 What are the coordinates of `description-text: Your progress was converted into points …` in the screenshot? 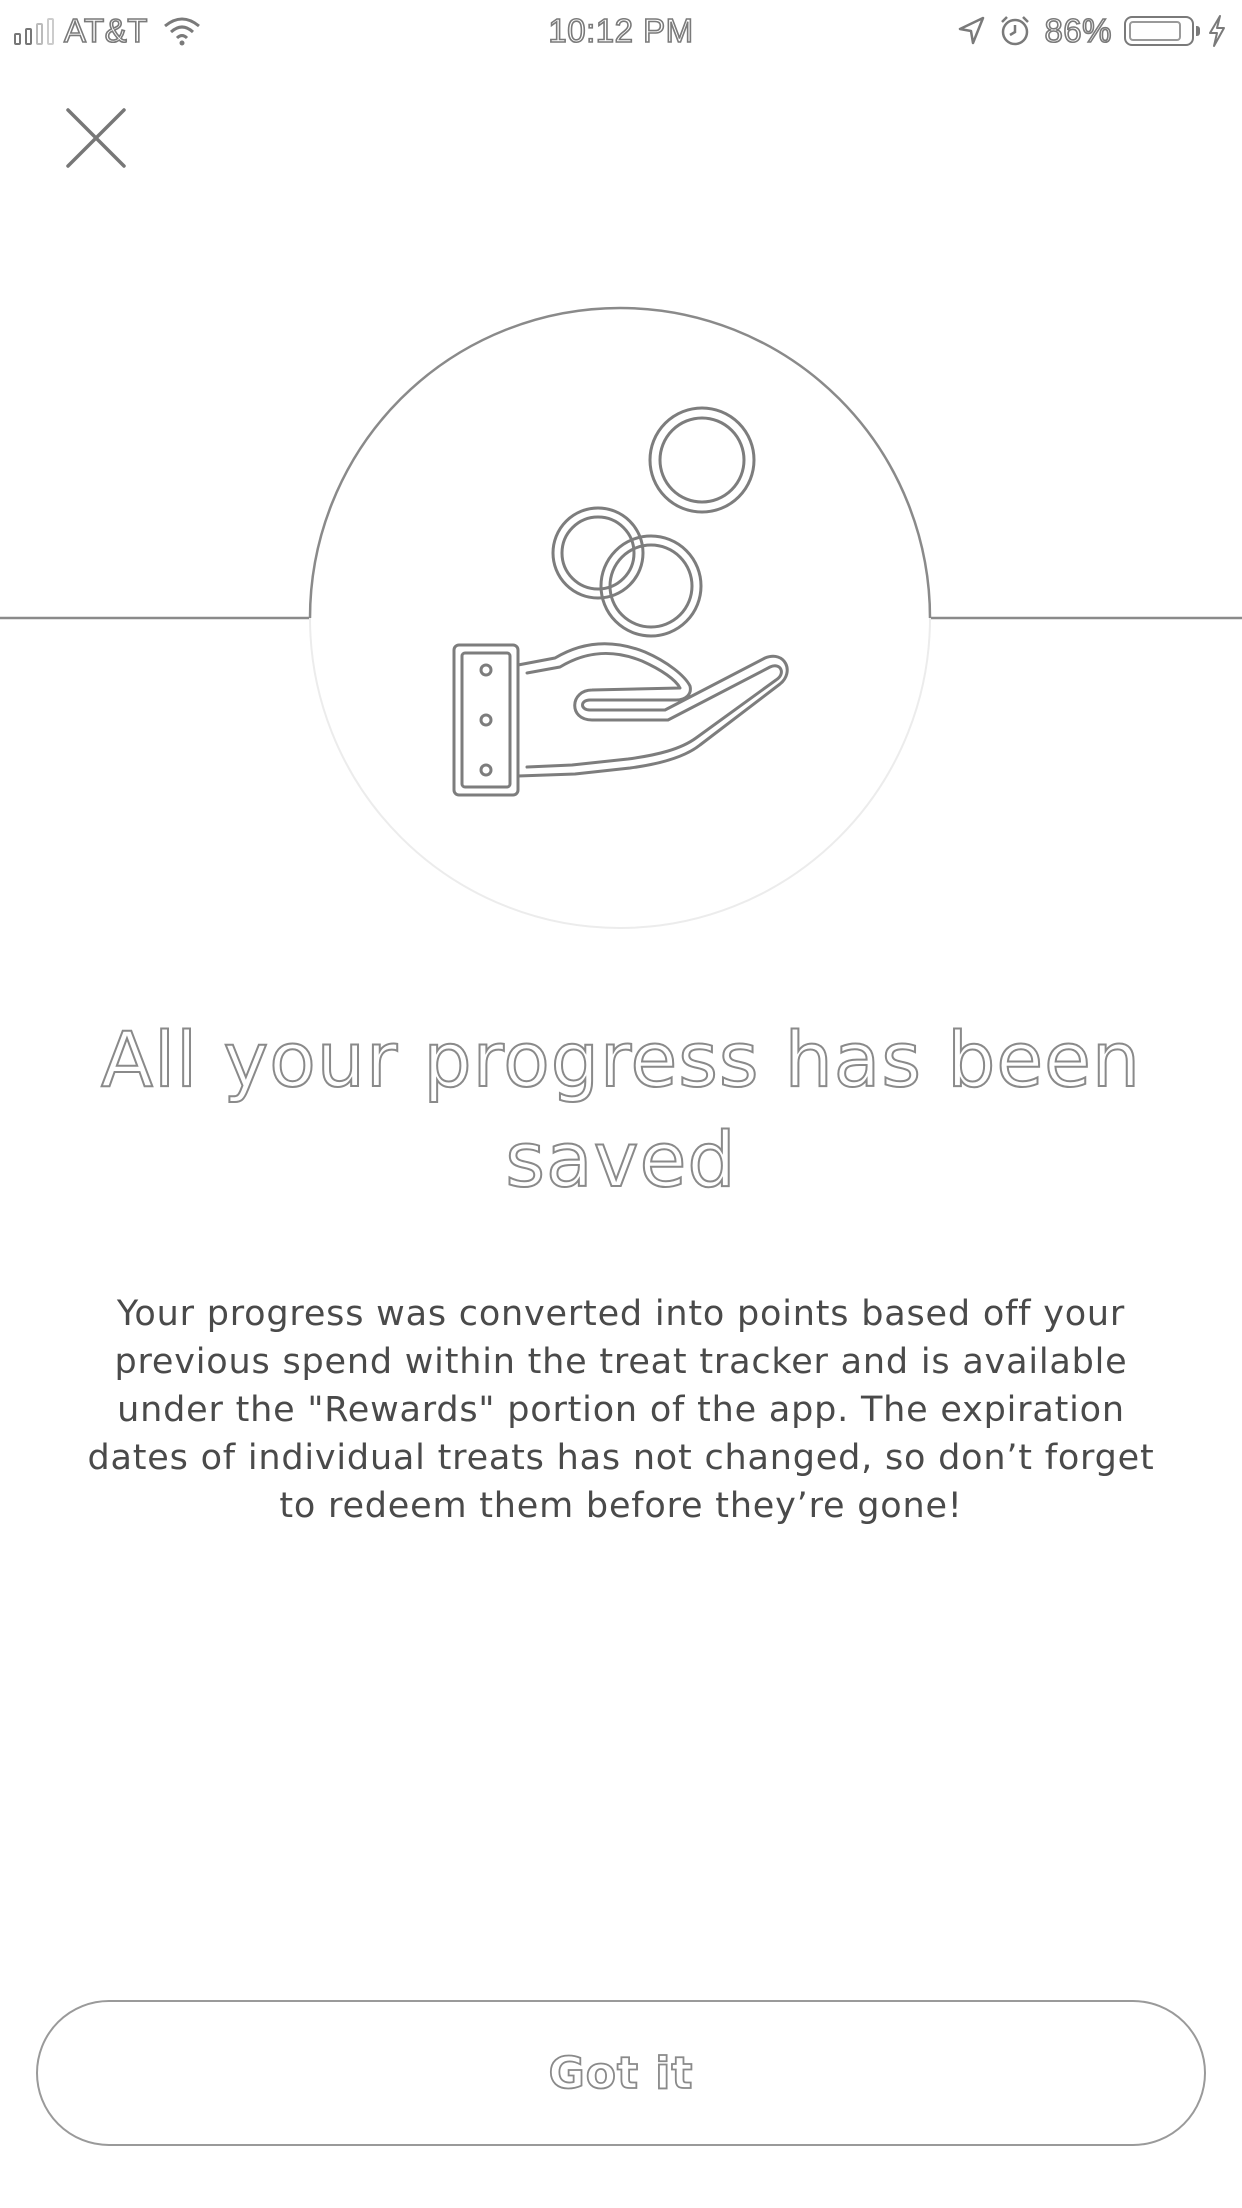 It's located at (621, 1410).